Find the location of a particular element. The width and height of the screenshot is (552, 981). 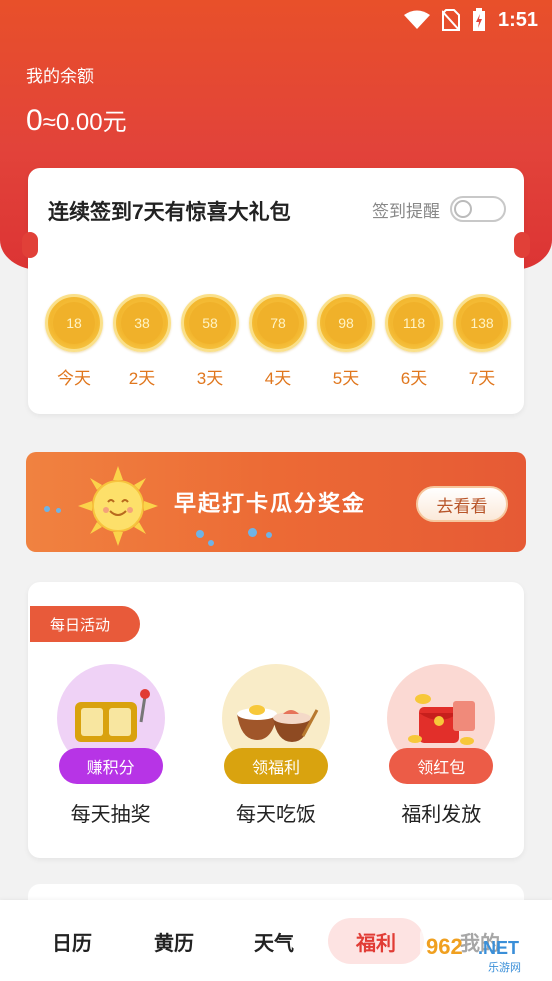

coin-icon: 38 is located at coordinates (142, 323).